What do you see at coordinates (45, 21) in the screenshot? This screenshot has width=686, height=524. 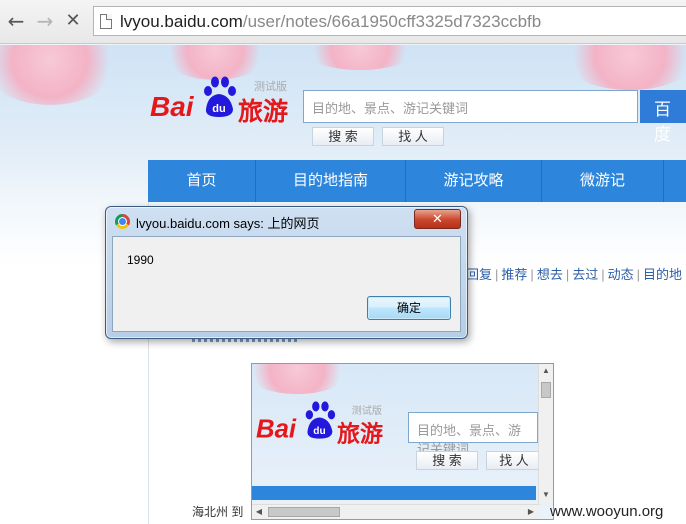 I see `forward-arrow-icon: →` at bounding box center [45, 21].